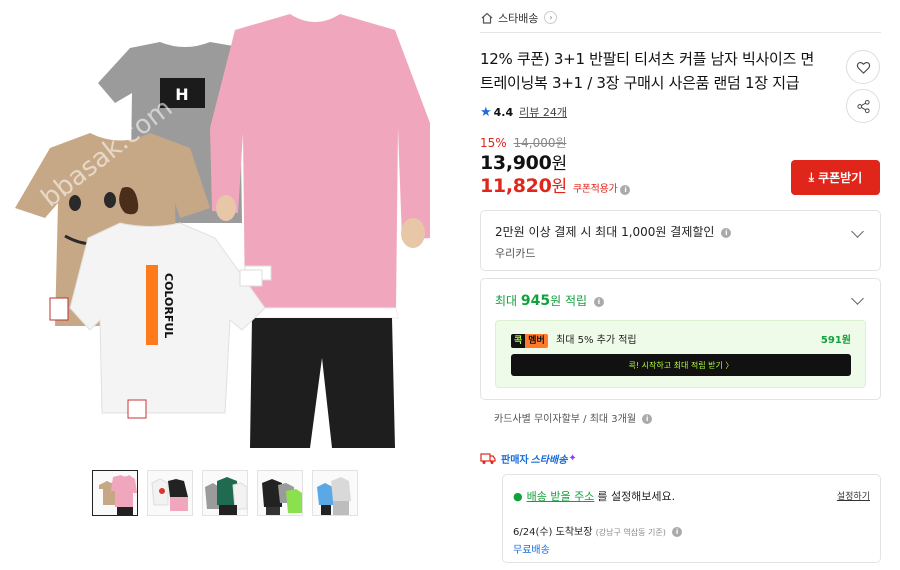 Image resolution: width=900 pixels, height=570 pixels. I want to click on svg-text: H, so click(181, 94).